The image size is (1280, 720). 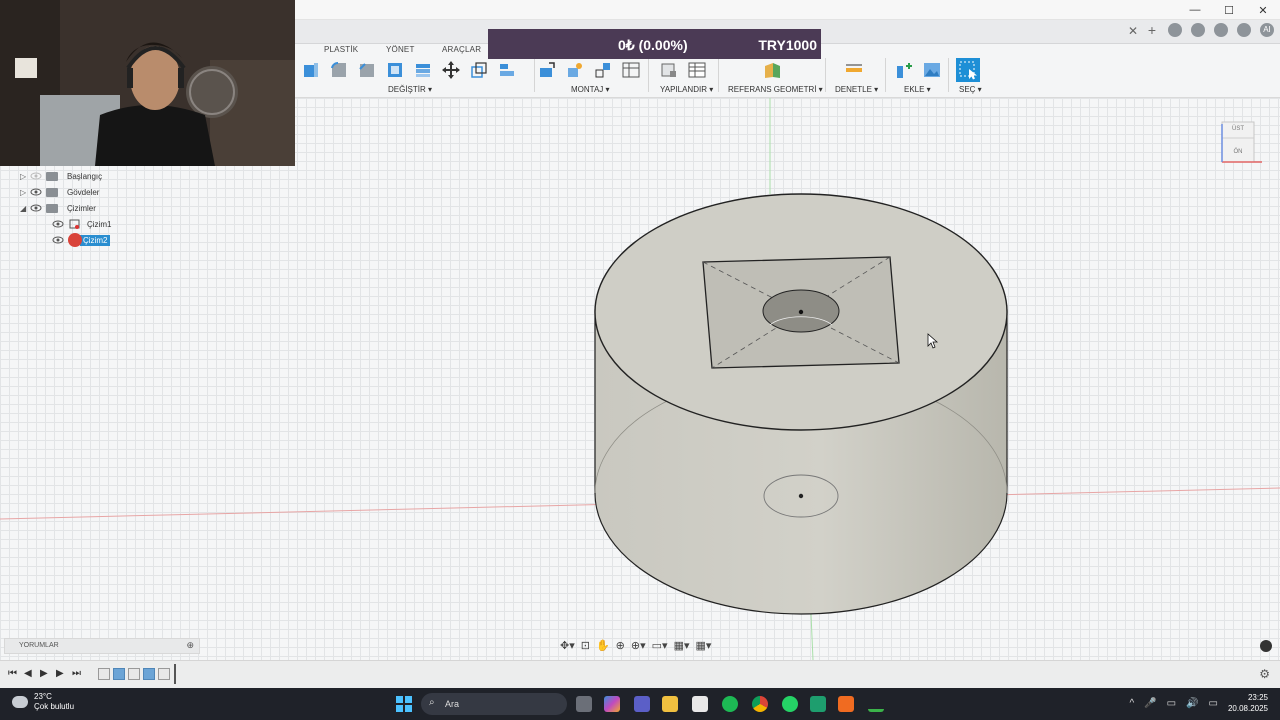 What do you see at coordinates (36, 176) in the screenshot?
I see `eye-off-icon` at bounding box center [36, 176].